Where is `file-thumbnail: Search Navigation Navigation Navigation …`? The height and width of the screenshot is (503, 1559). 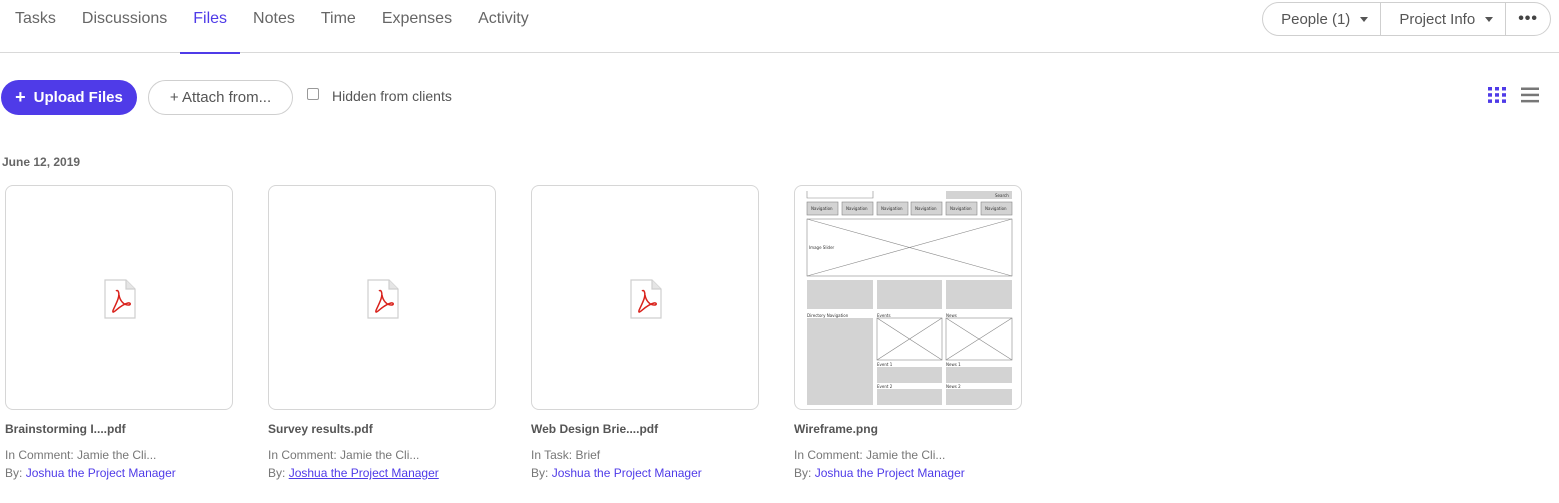
file-thumbnail: Search Navigation Navigation Navigation … is located at coordinates (908, 297).